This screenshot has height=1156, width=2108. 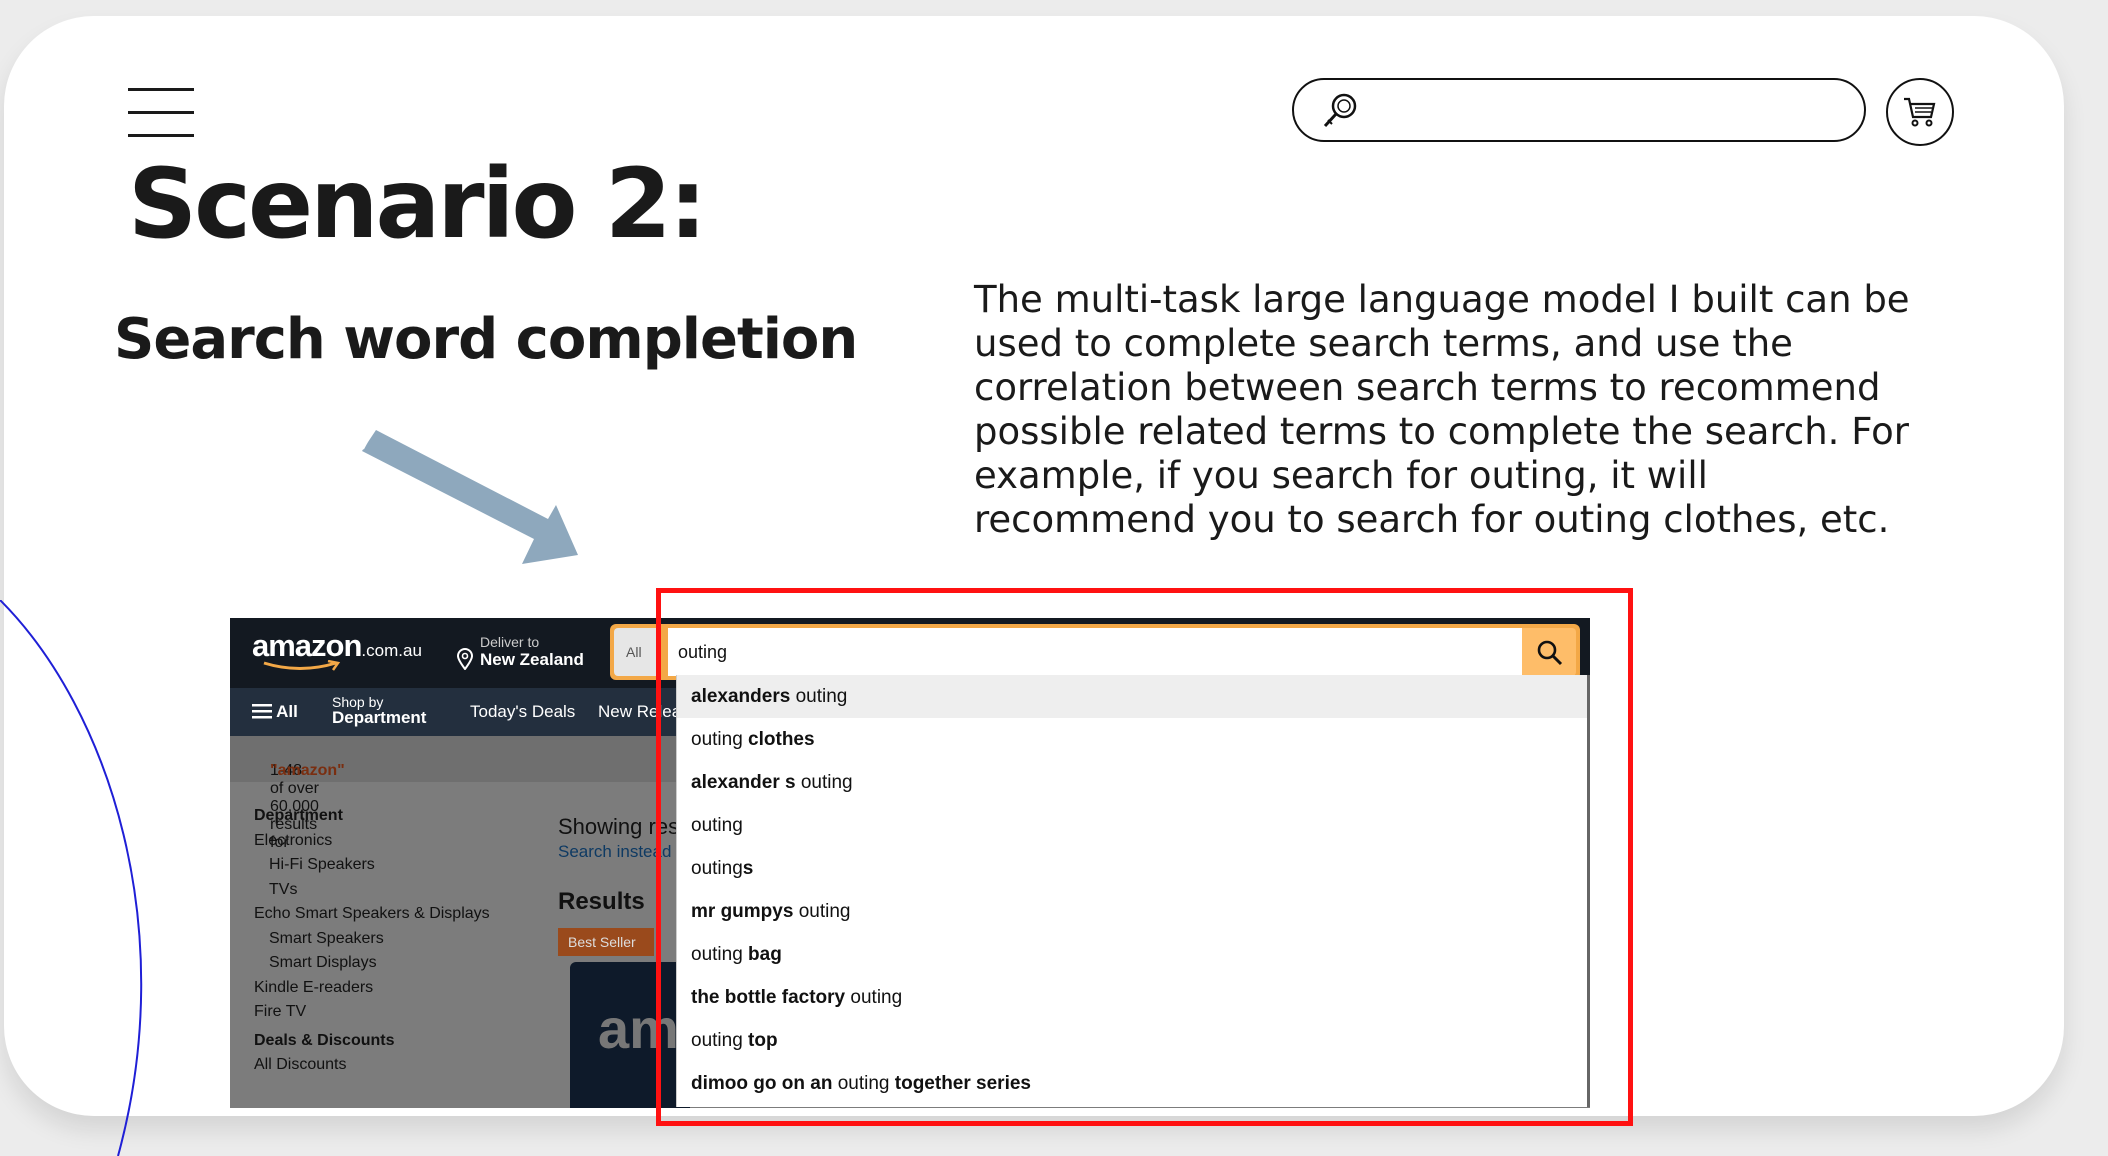 What do you see at coordinates (379, 710) in the screenshot?
I see `nav-shop-by-department: Shop by Department` at bounding box center [379, 710].